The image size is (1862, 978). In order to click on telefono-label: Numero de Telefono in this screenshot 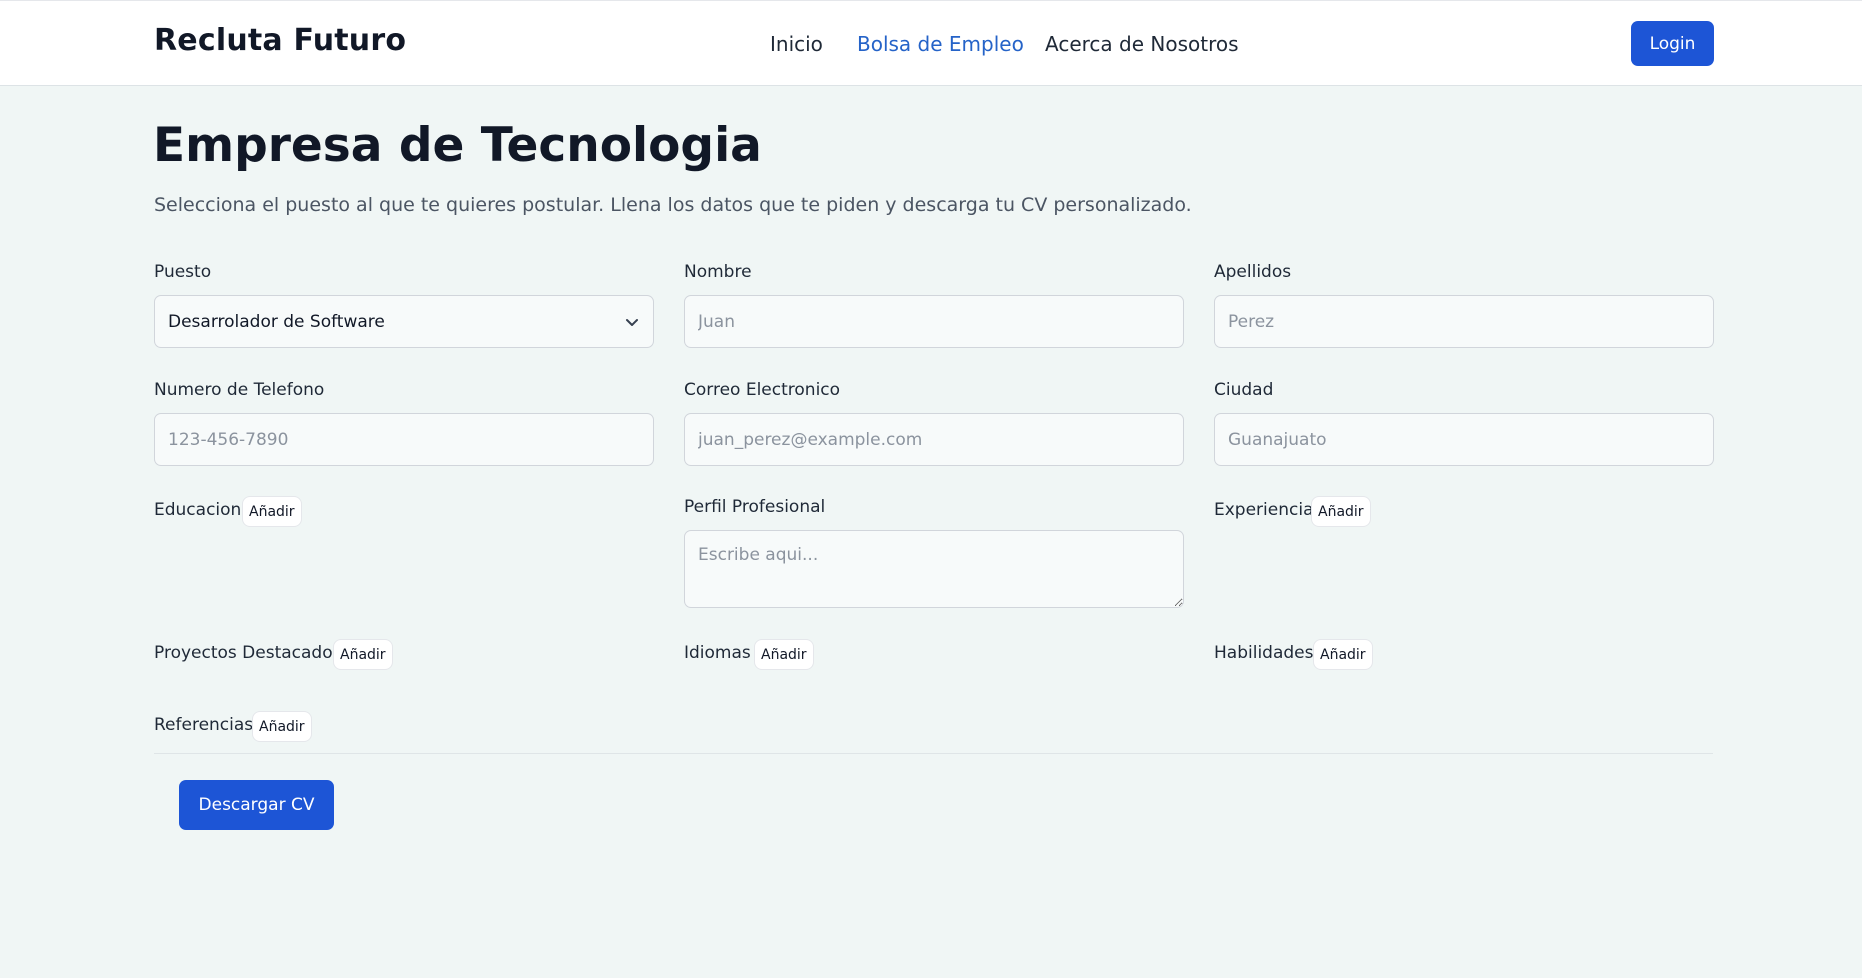, I will do `click(239, 390)`.